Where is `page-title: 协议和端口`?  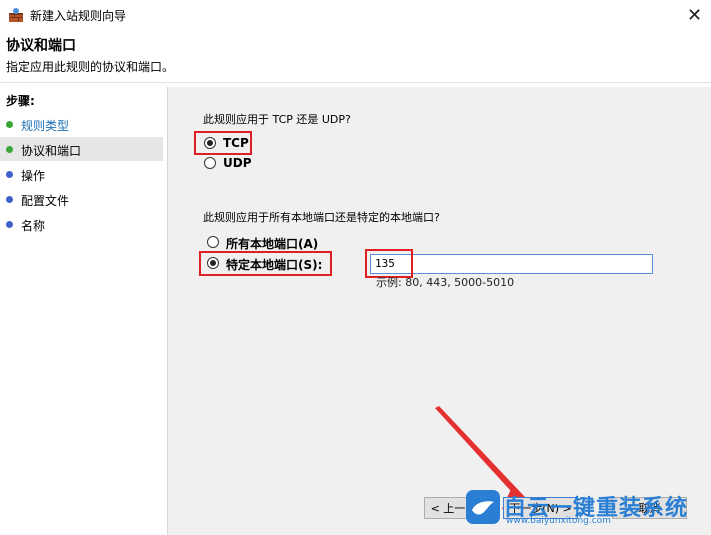
page-title: 协议和端口 is located at coordinates (41, 46).